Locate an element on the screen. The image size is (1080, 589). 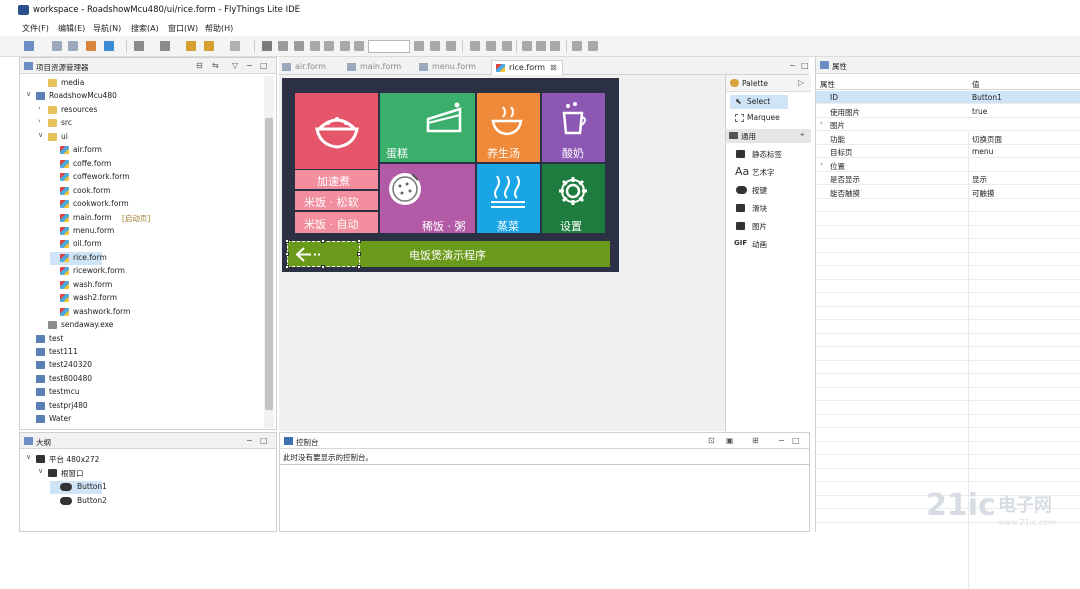
property-row: 目标页 menu is located at coordinates (948, 151).